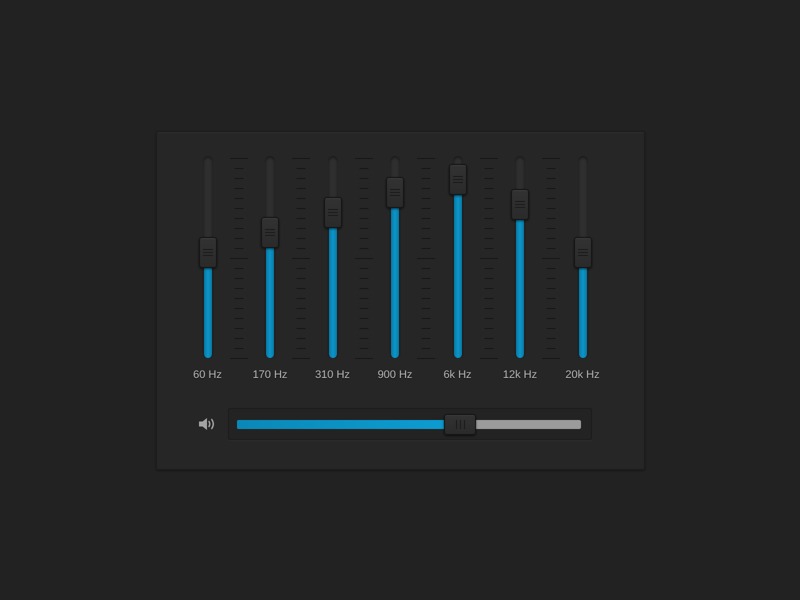 This screenshot has width=800, height=600. I want to click on frequency-label: 20k Hz, so click(582, 374).